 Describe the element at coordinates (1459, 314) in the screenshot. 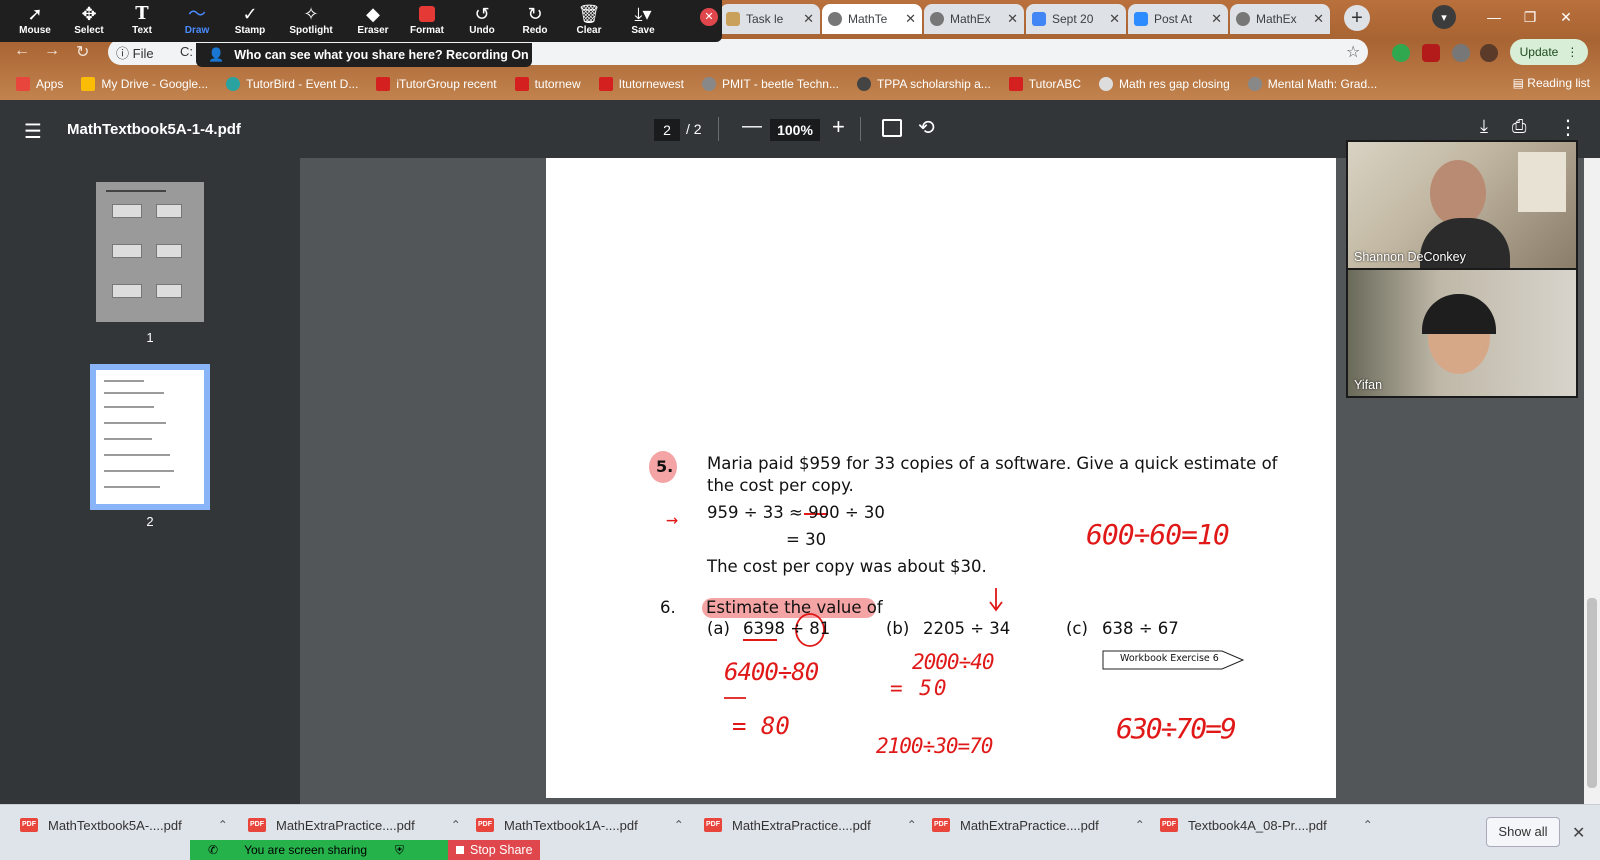

I see `participant-hair` at that location.